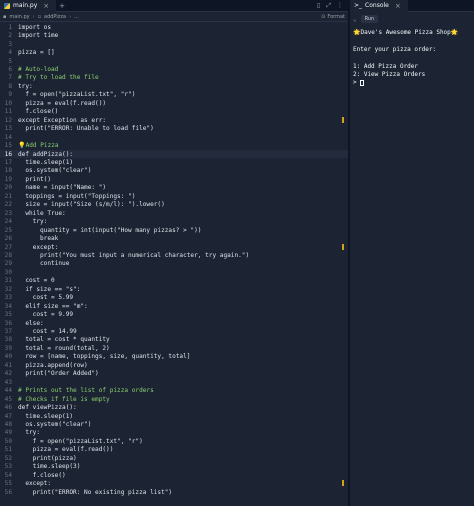  What do you see at coordinates (39, 16) in the screenshot?
I see `breadcrumb-function-icon: ▫` at bounding box center [39, 16].